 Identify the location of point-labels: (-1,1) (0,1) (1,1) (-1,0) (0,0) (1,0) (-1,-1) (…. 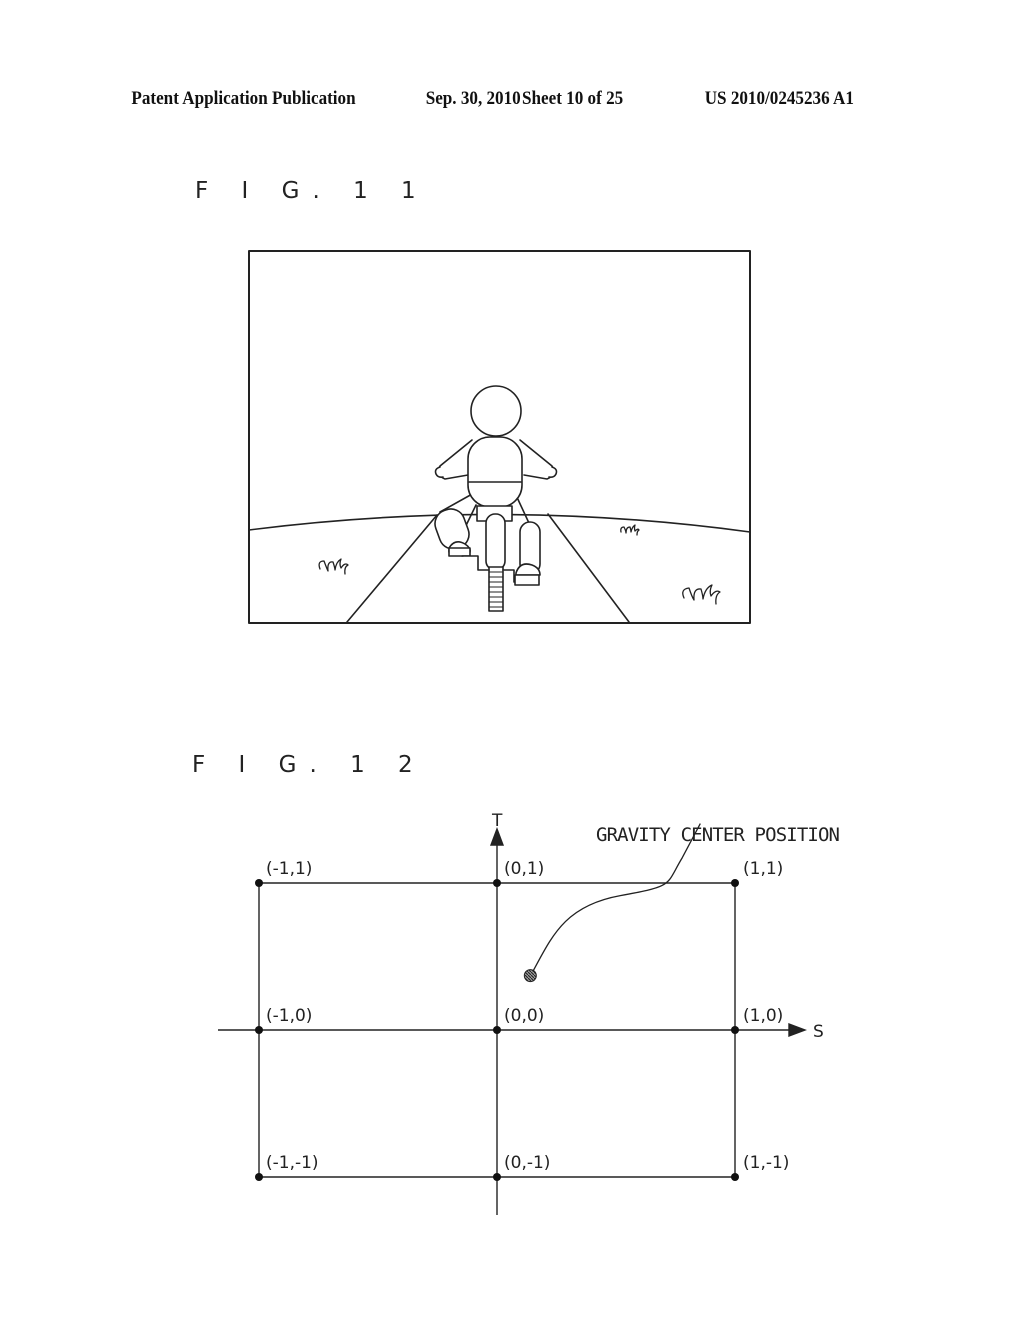
(527, 1016).